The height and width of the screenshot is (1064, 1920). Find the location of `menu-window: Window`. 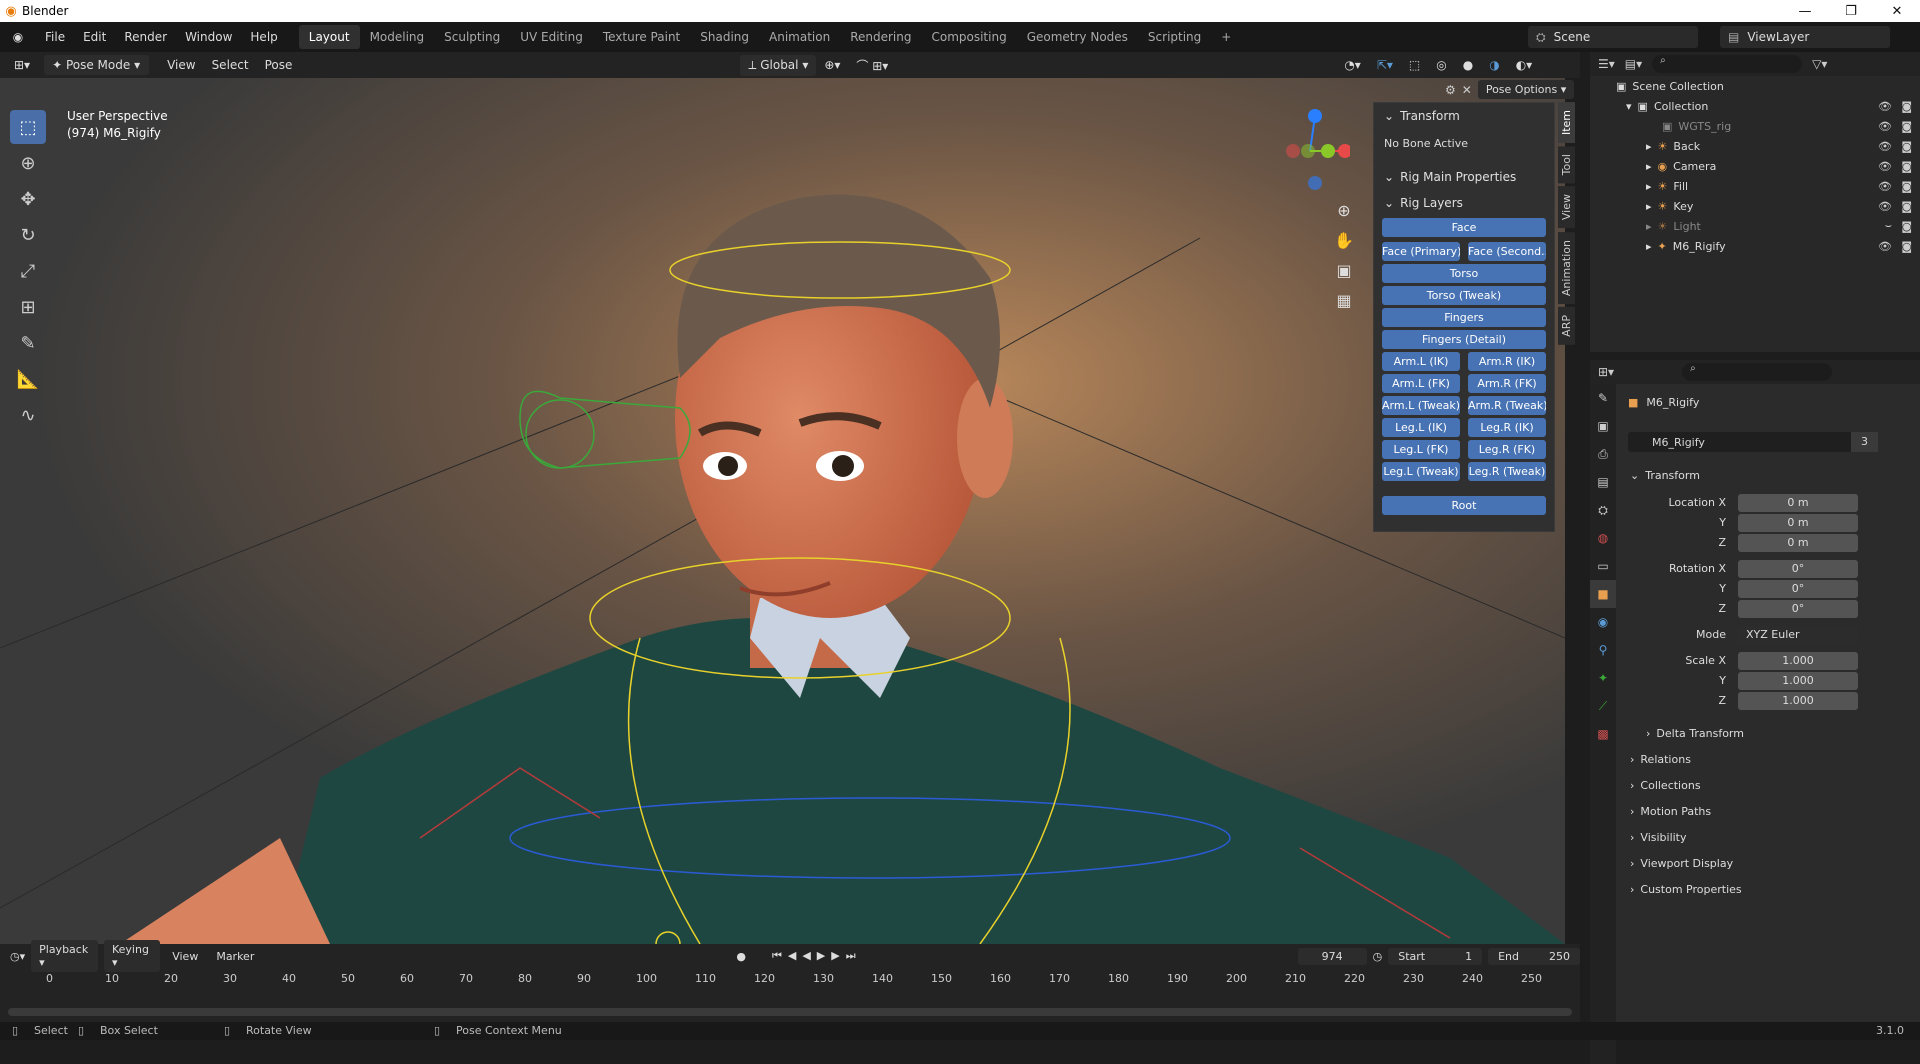

menu-window: Window is located at coordinates (208, 37).